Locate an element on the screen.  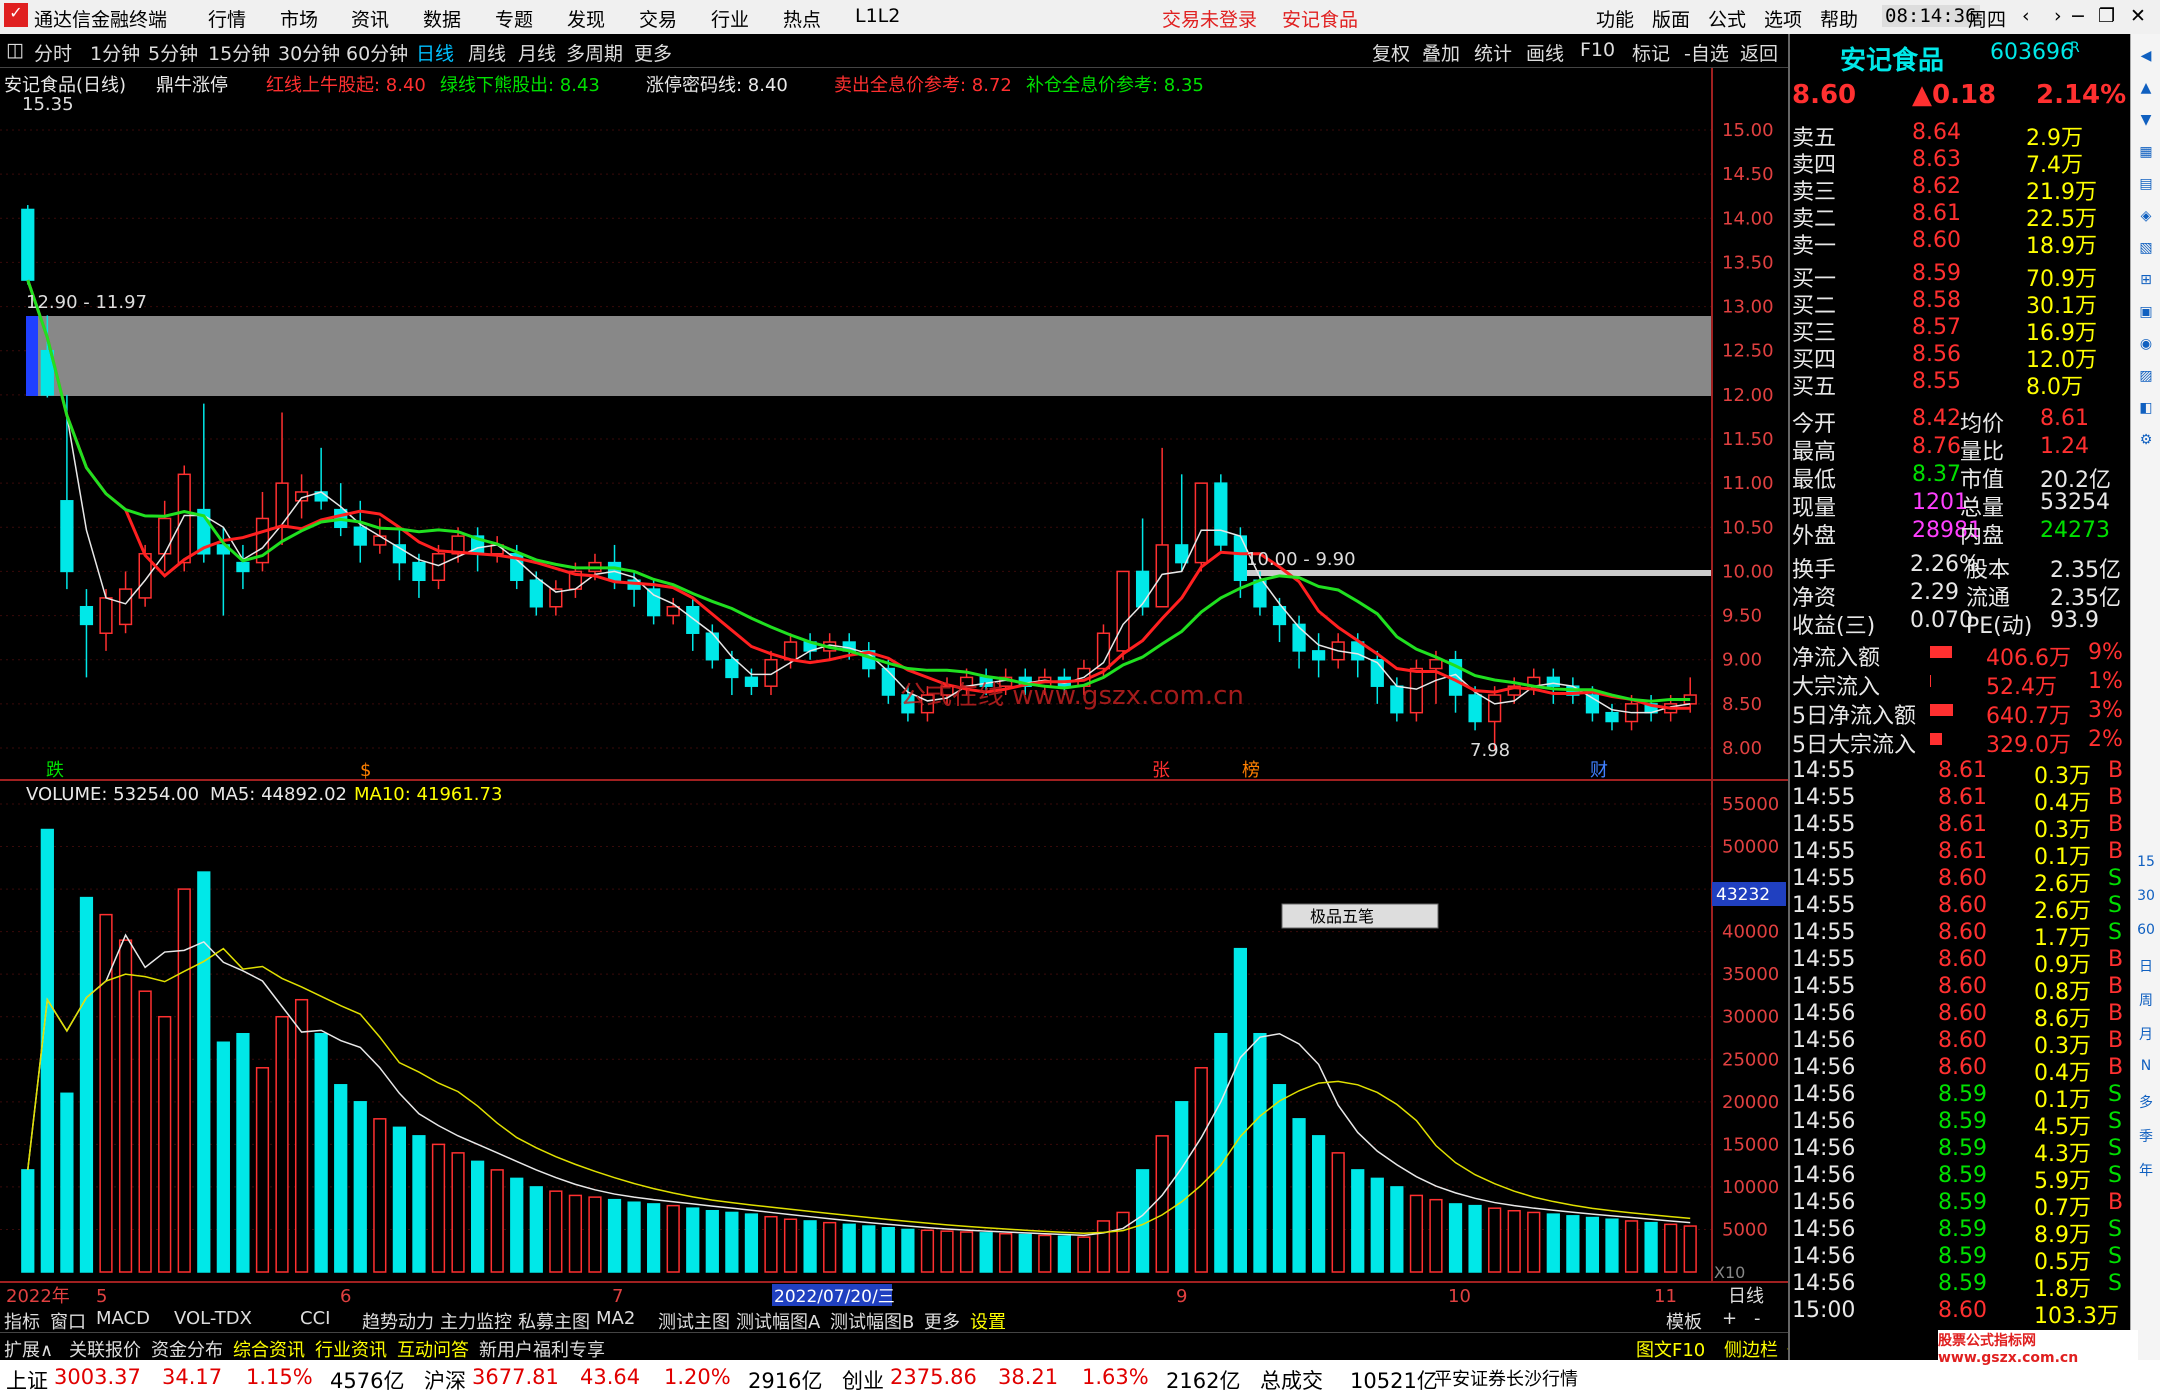
toolbar-button: -自选 is located at coordinates (1706, 52).